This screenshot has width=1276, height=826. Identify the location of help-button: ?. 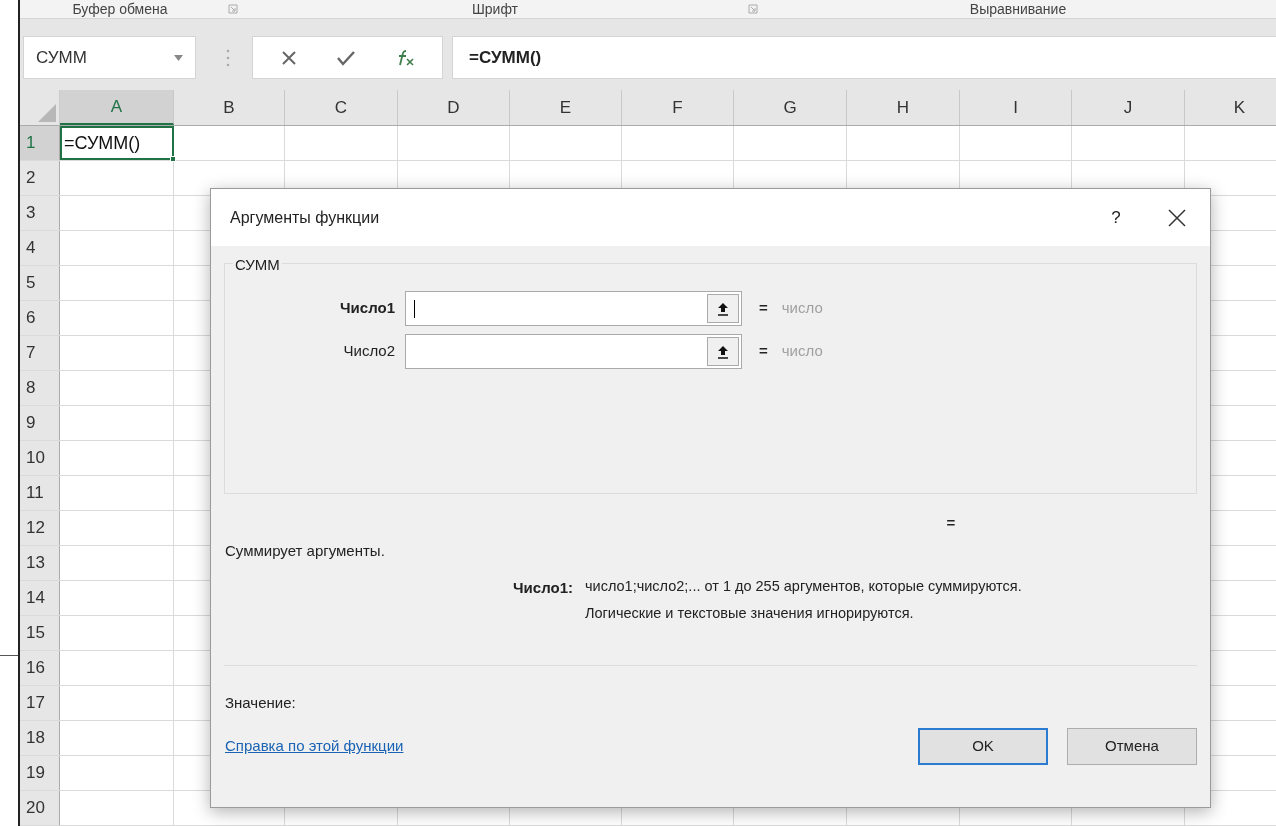
(1116, 217).